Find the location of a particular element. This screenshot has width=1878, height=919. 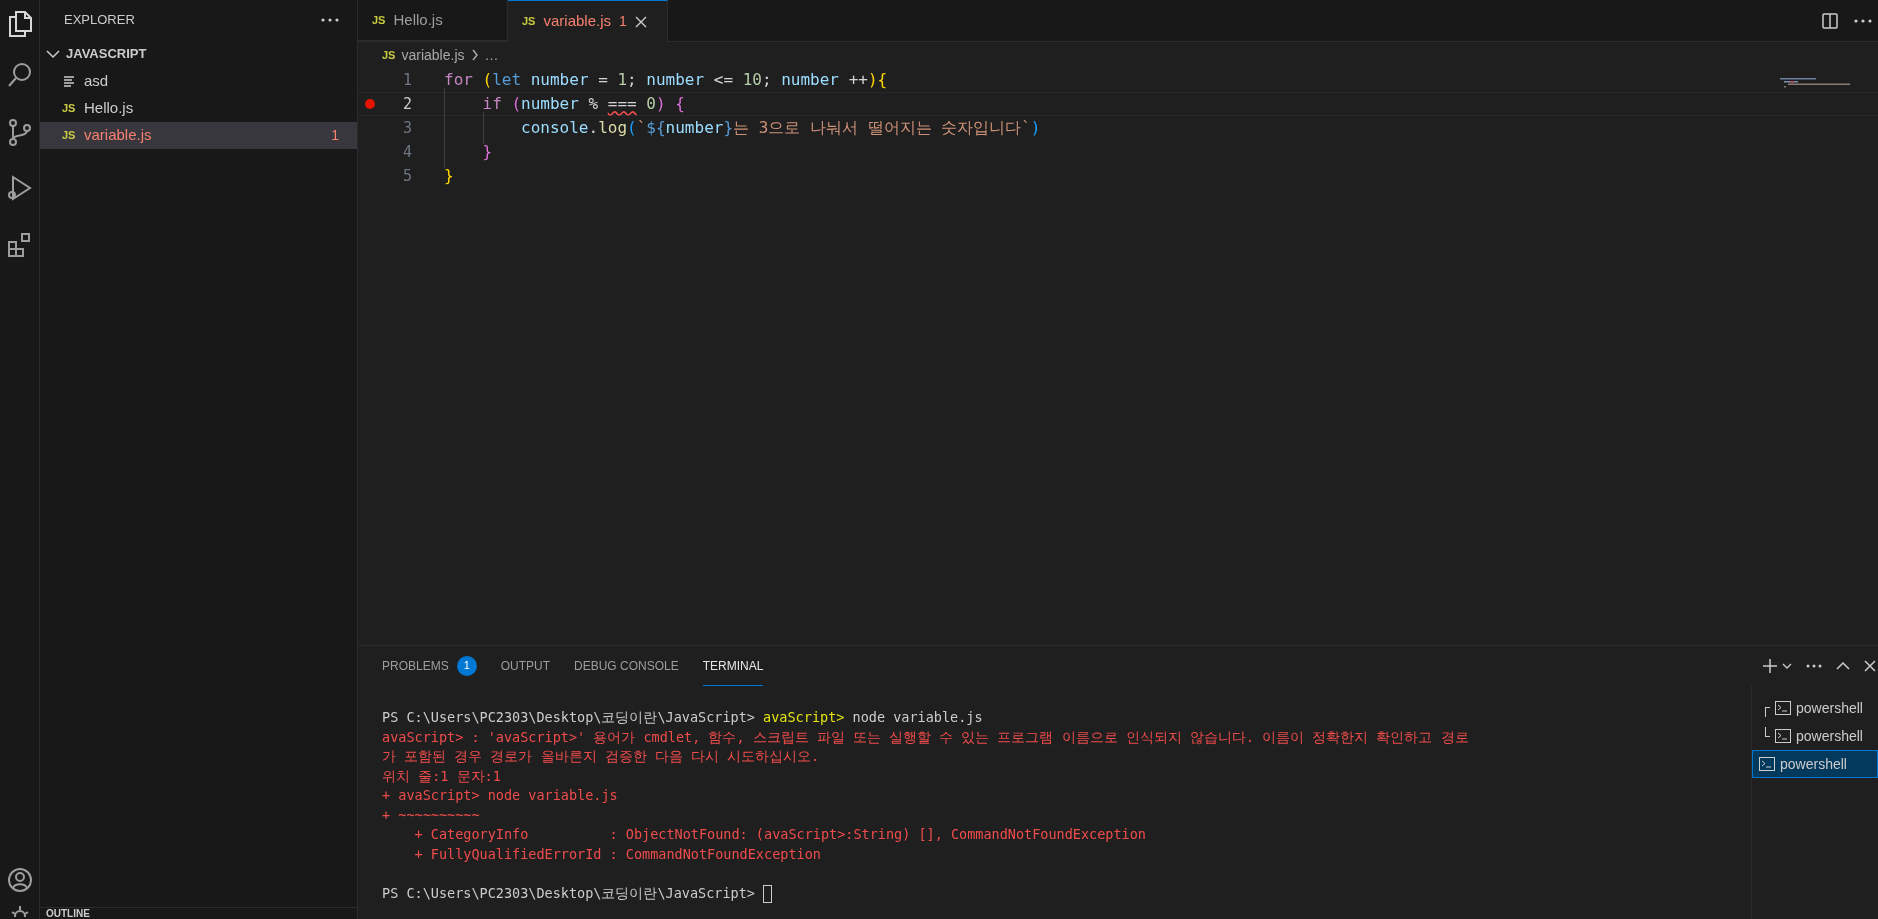

run-debug-icon is located at coordinates (19, 188).